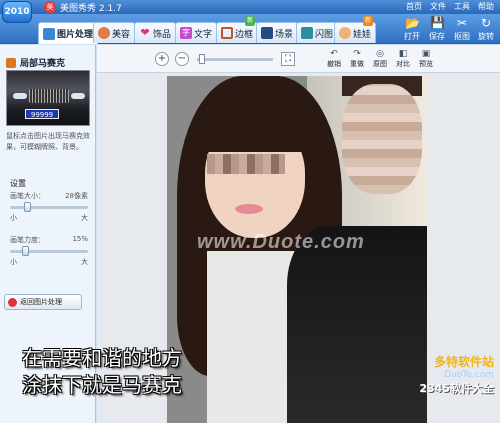  I want to click on watermark: www.Duote.com, so click(281, 242).